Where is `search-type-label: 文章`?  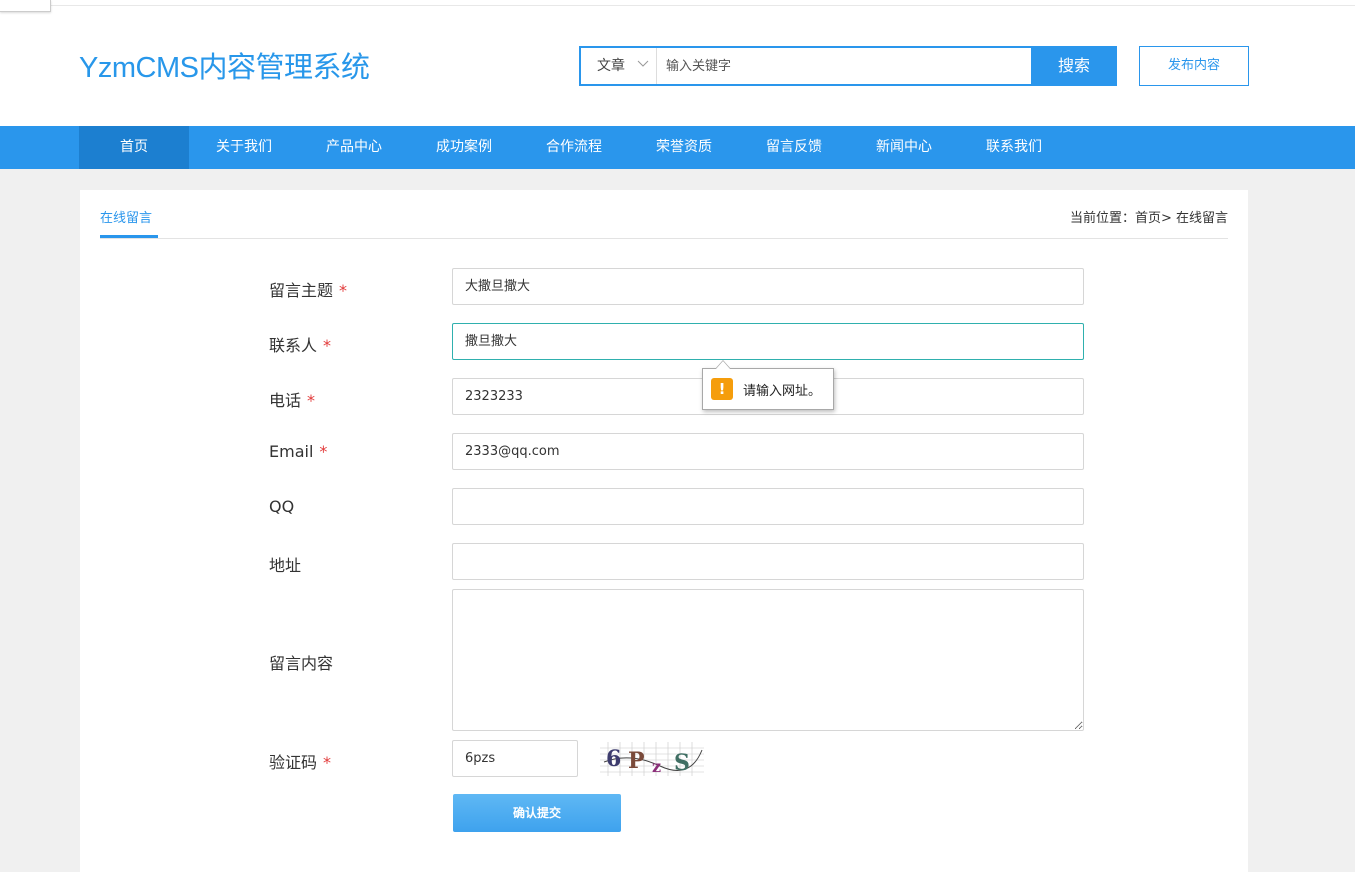
search-type-label: 文章 is located at coordinates (611, 66).